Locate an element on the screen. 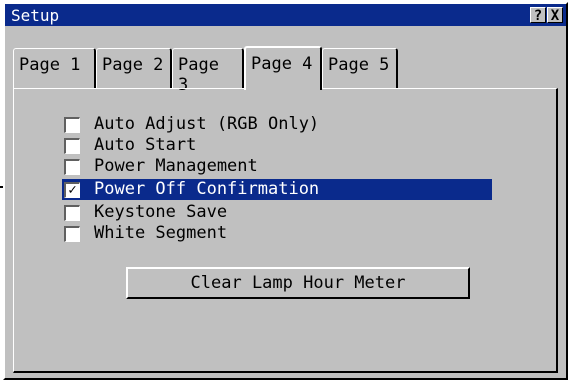  power-management-checkbox is located at coordinates (72, 167).